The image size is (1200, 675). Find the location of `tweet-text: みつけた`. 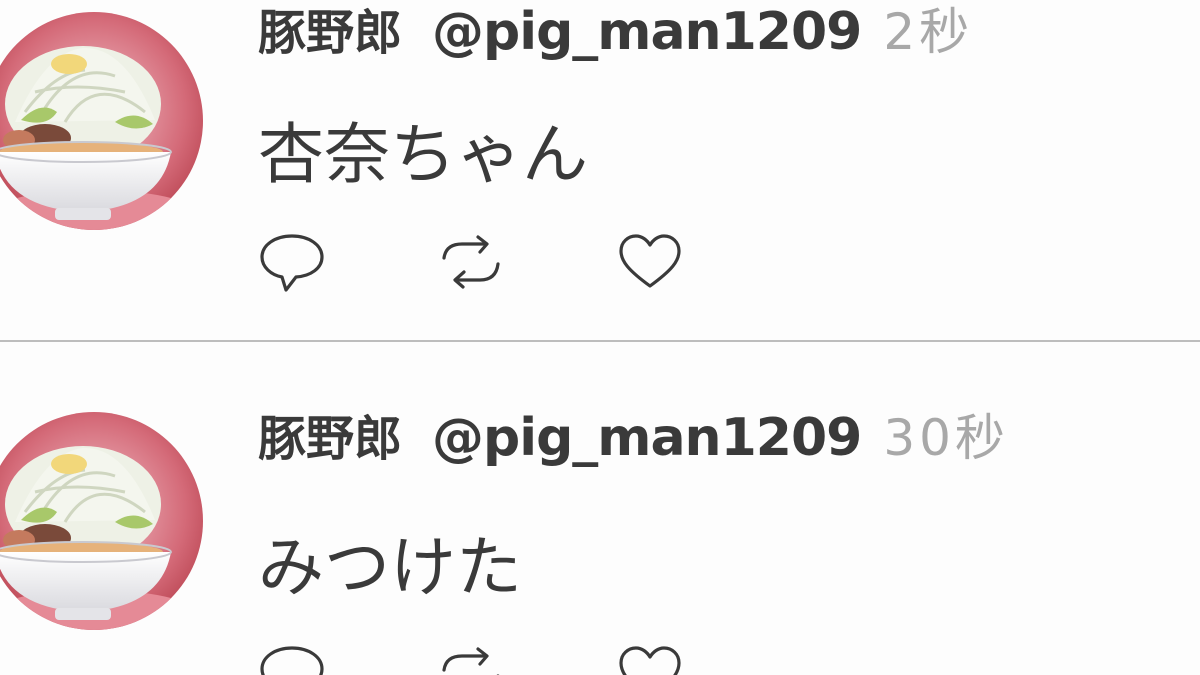

tweet-text: みつけた is located at coordinates (390, 567).